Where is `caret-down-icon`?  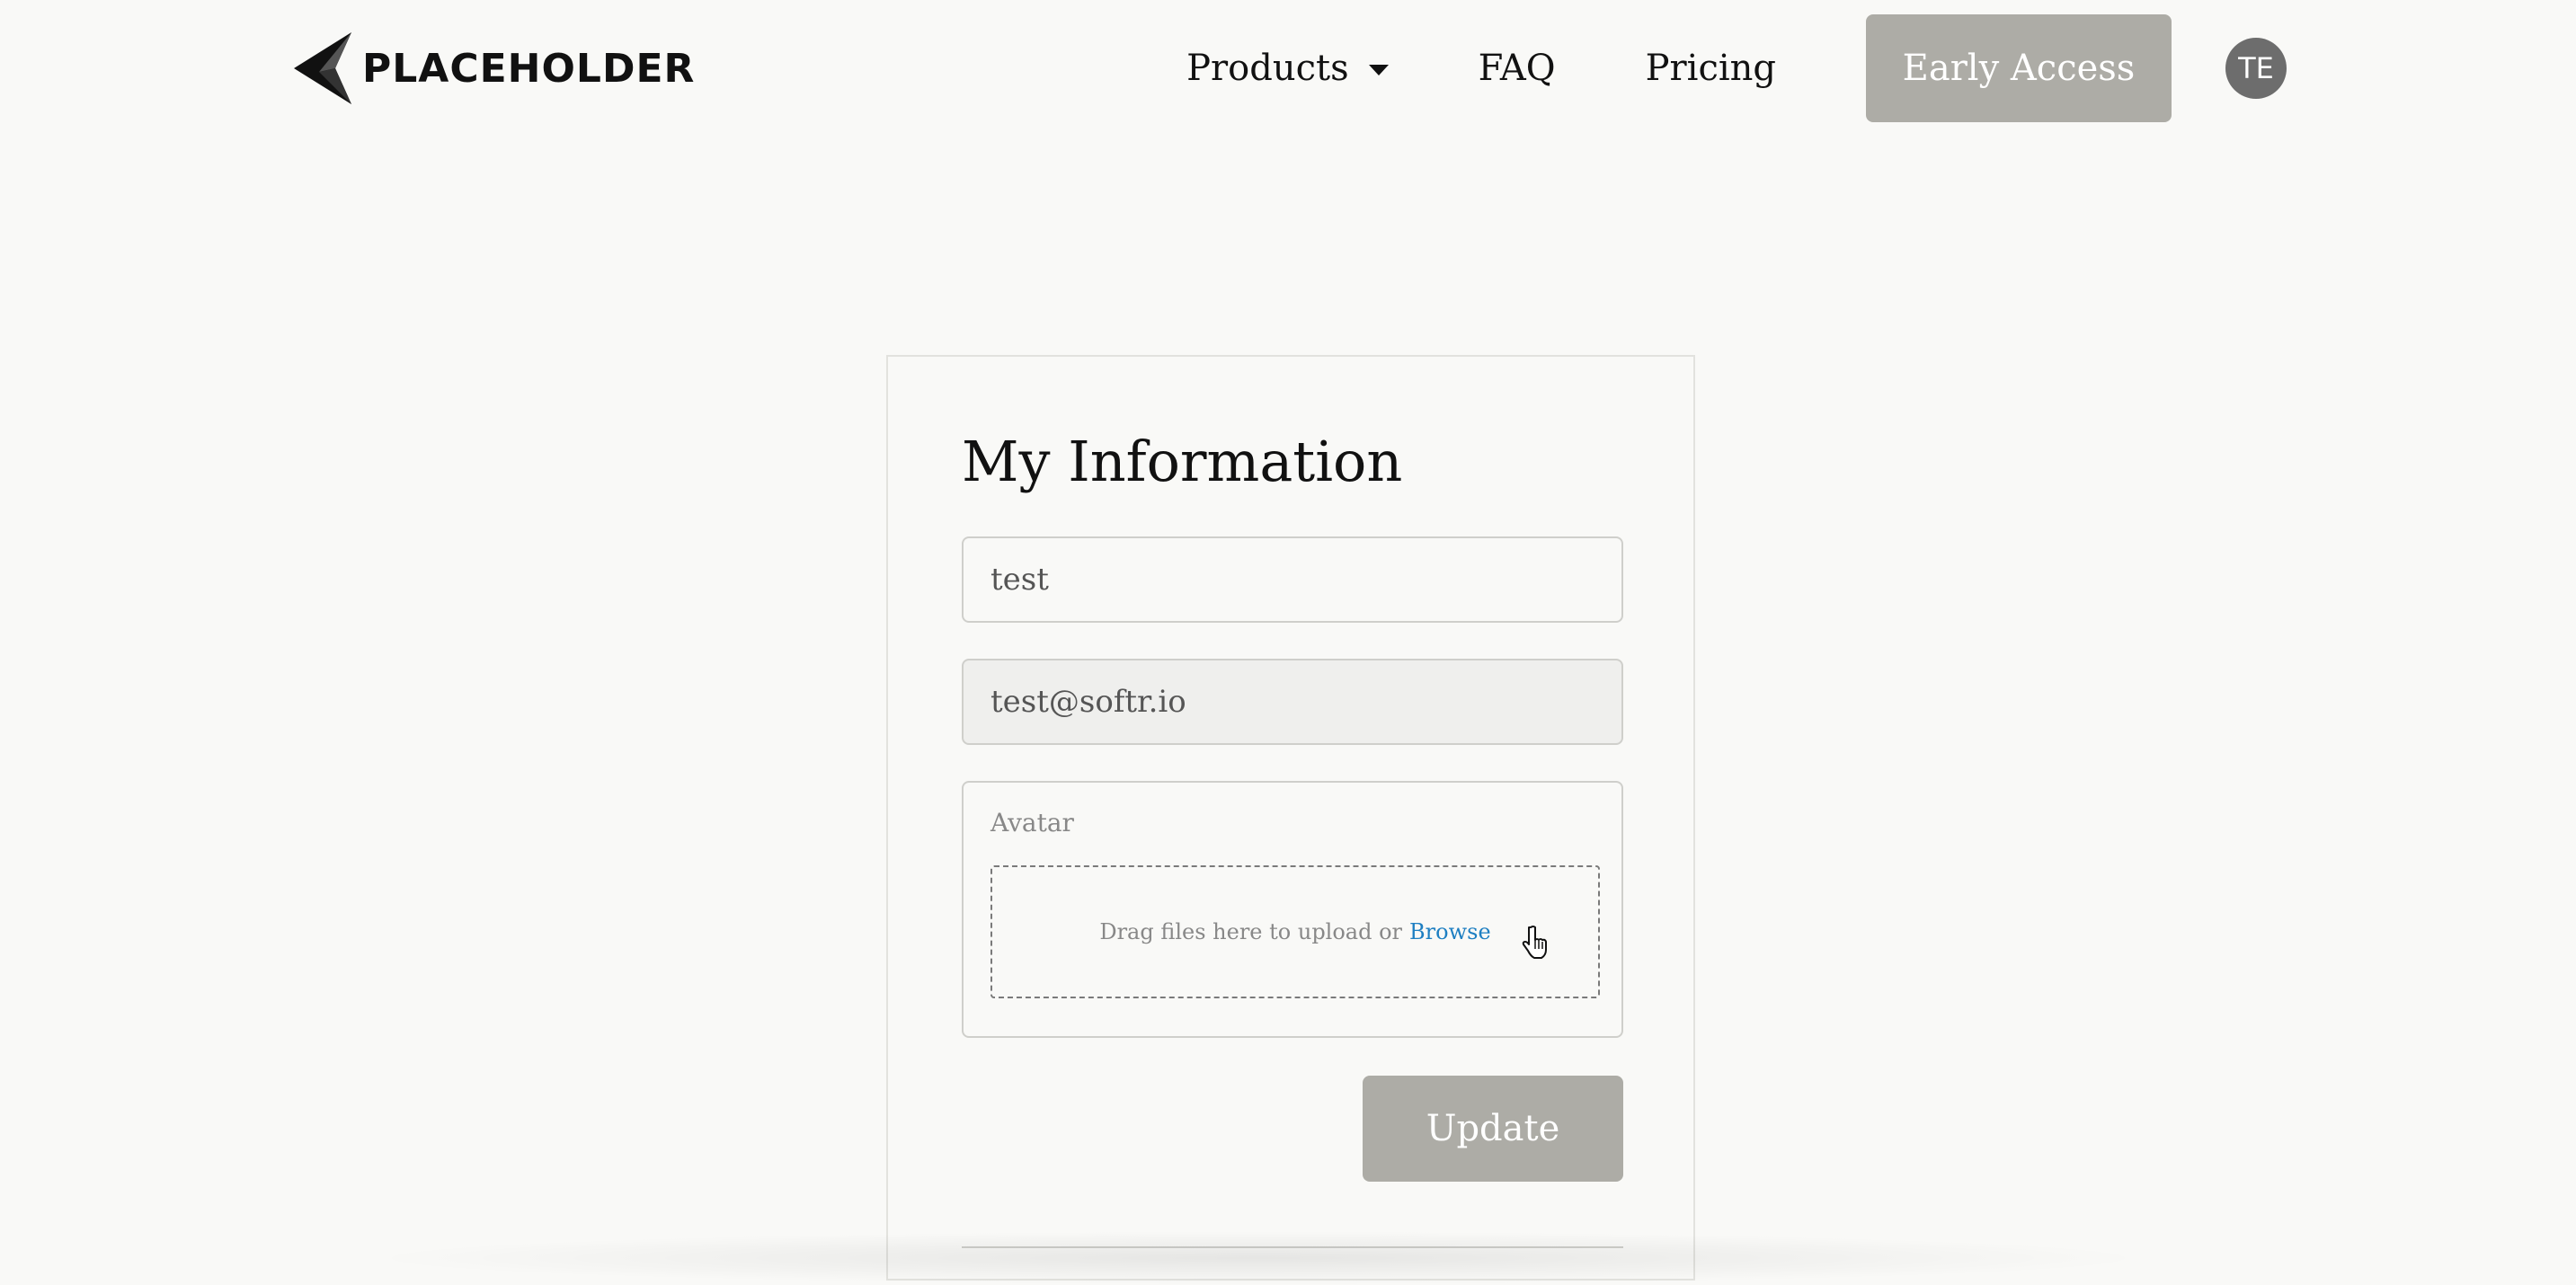 caret-down-icon is located at coordinates (1378, 70).